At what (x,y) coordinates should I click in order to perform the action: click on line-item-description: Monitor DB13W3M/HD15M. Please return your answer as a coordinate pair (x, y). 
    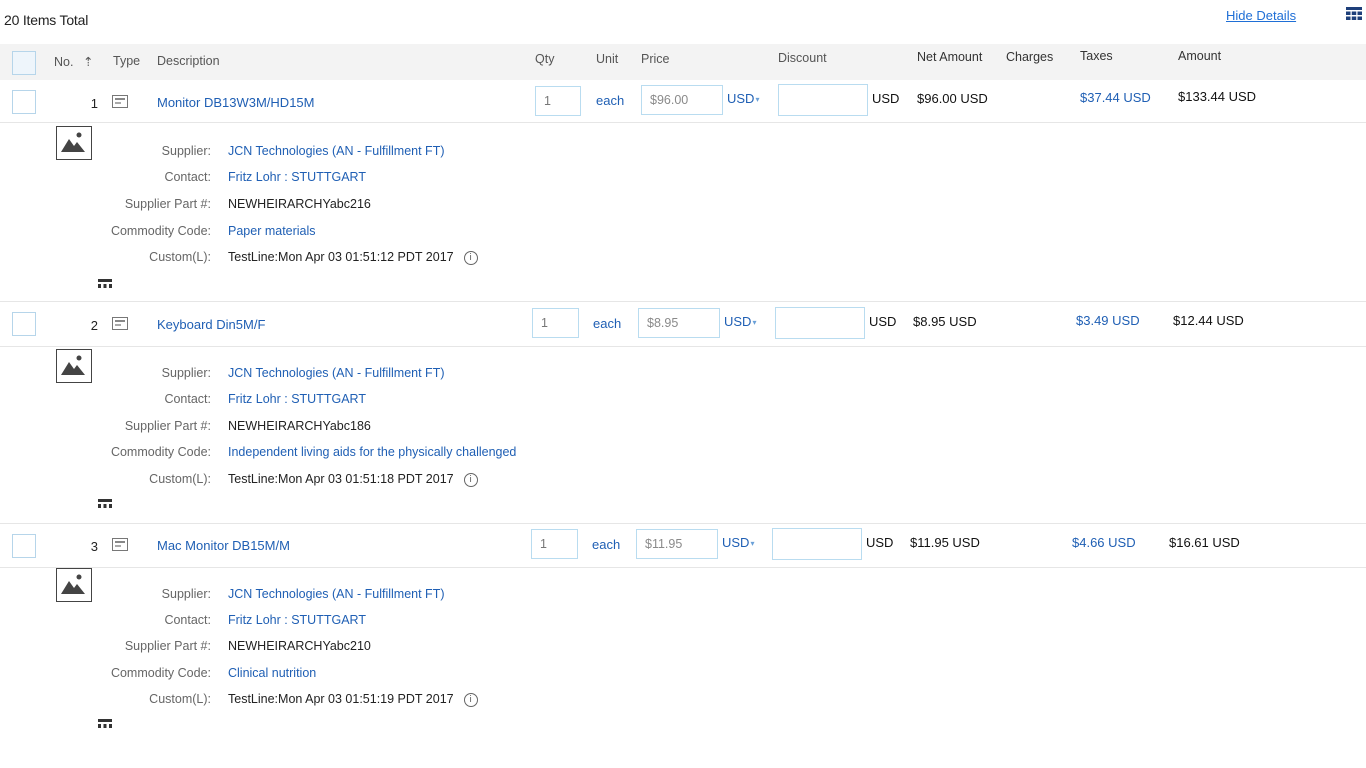
    Looking at the image, I should click on (236, 102).